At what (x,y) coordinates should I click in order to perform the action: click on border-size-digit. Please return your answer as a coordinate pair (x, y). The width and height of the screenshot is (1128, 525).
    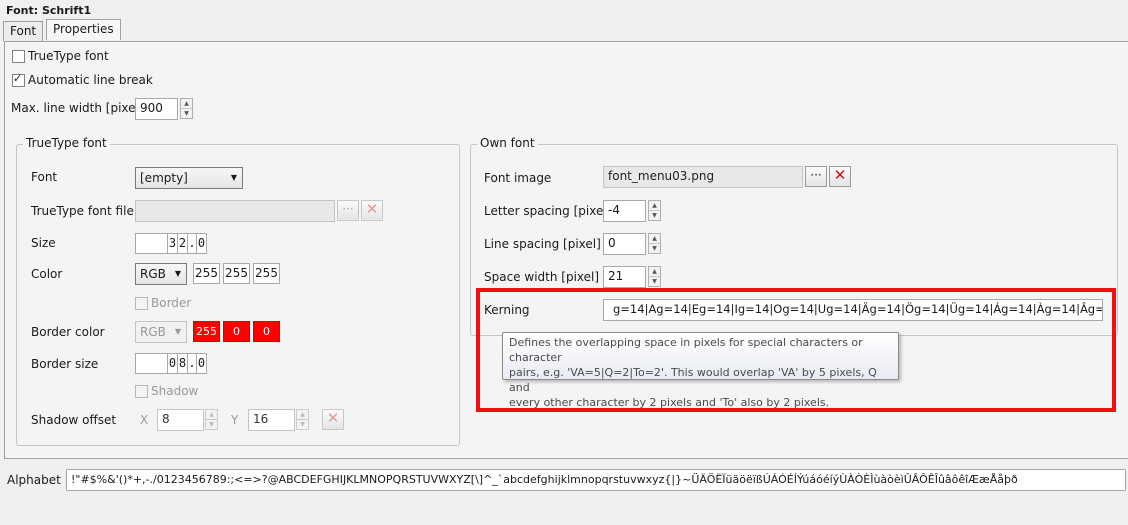
    Looking at the image, I should click on (151, 363).